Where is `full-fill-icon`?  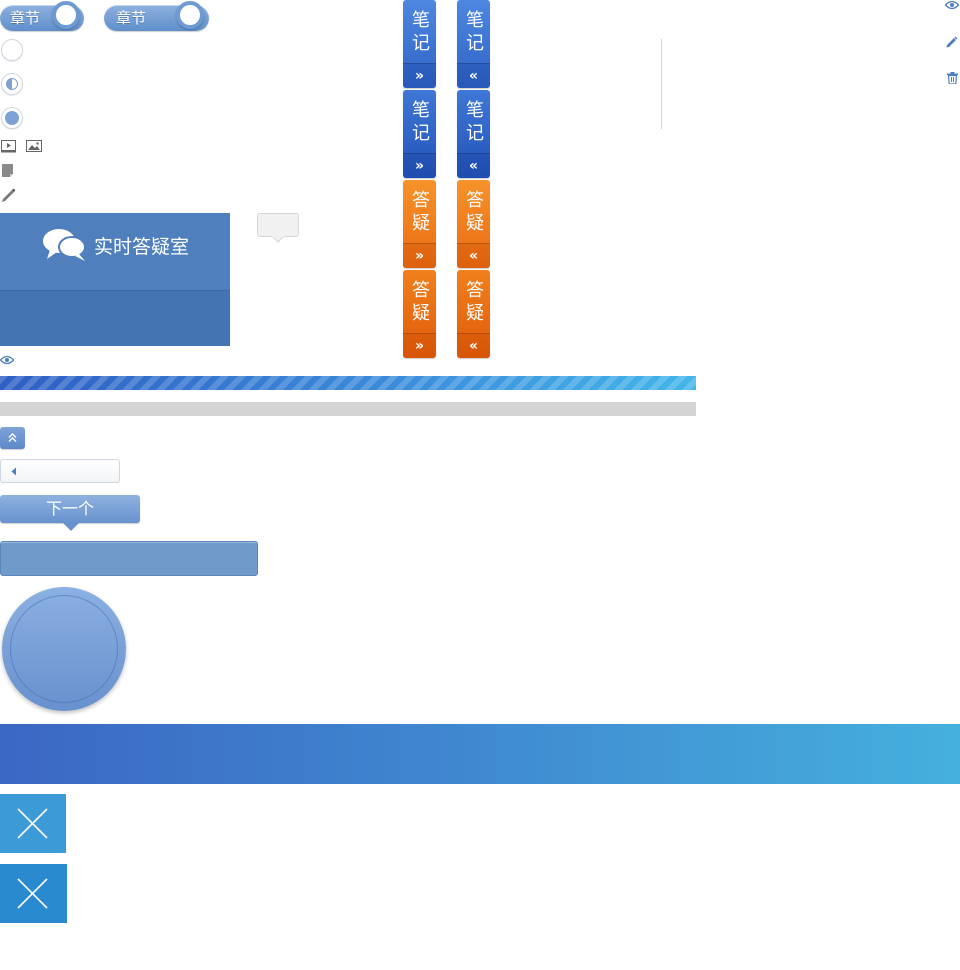
full-fill-icon is located at coordinates (12, 118).